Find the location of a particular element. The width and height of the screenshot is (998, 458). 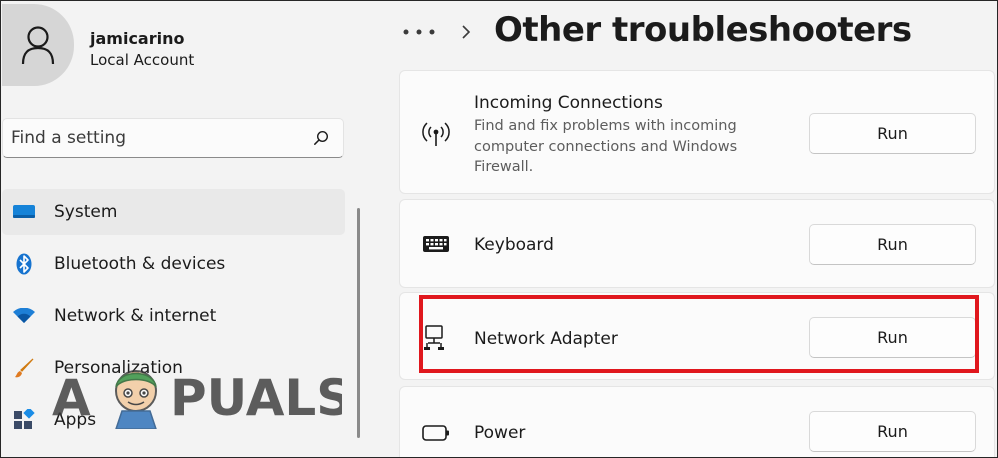

user-name: jamicarino is located at coordinates (137, 38).